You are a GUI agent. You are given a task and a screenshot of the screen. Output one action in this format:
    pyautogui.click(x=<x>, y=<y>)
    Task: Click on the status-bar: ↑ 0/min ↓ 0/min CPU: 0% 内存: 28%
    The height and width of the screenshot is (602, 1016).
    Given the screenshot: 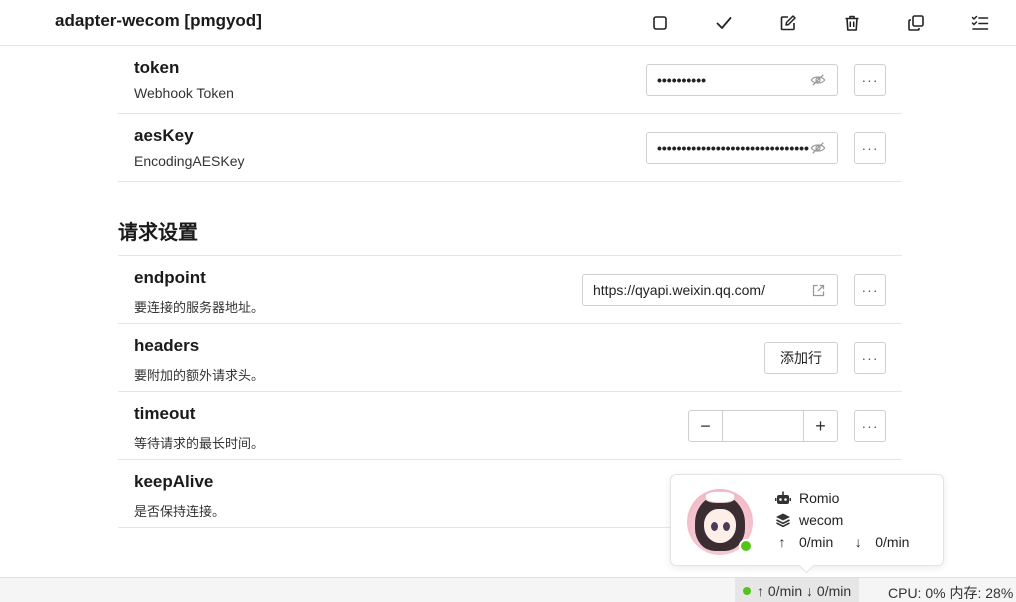 What is the action you would take?
    pyautogui.click(x=508, y=589)
    